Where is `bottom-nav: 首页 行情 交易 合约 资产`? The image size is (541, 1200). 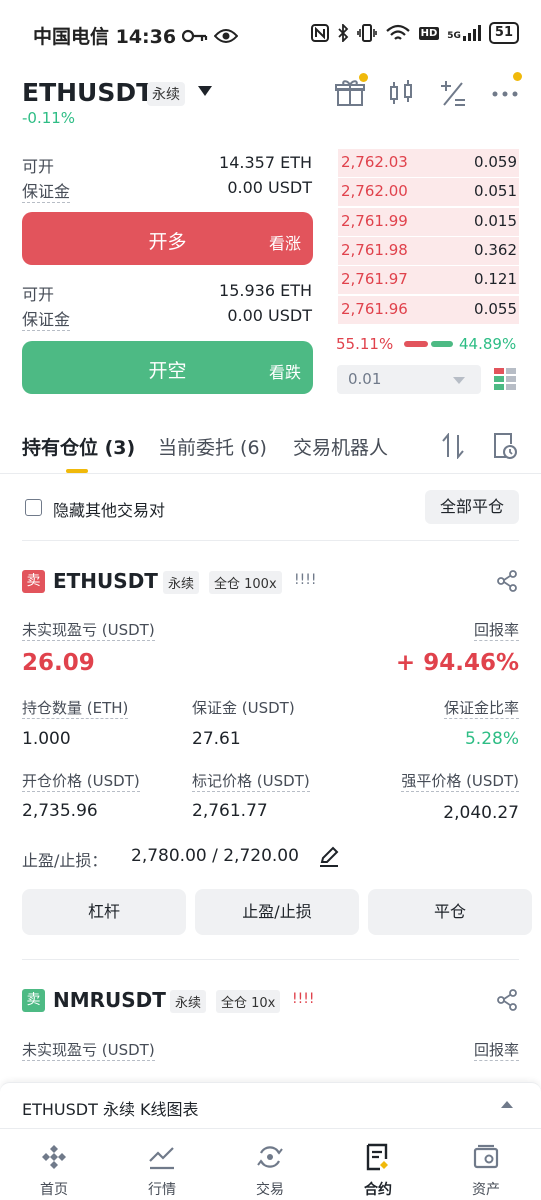 bottom-nav: 首页 行情 交易 合约 资产 is located at coordinates (270, 1164).